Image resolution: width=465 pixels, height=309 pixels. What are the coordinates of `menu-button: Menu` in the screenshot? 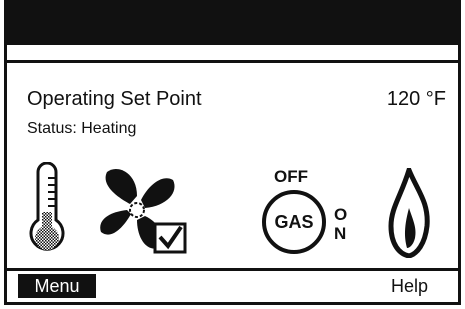 It's located at (57, 286).